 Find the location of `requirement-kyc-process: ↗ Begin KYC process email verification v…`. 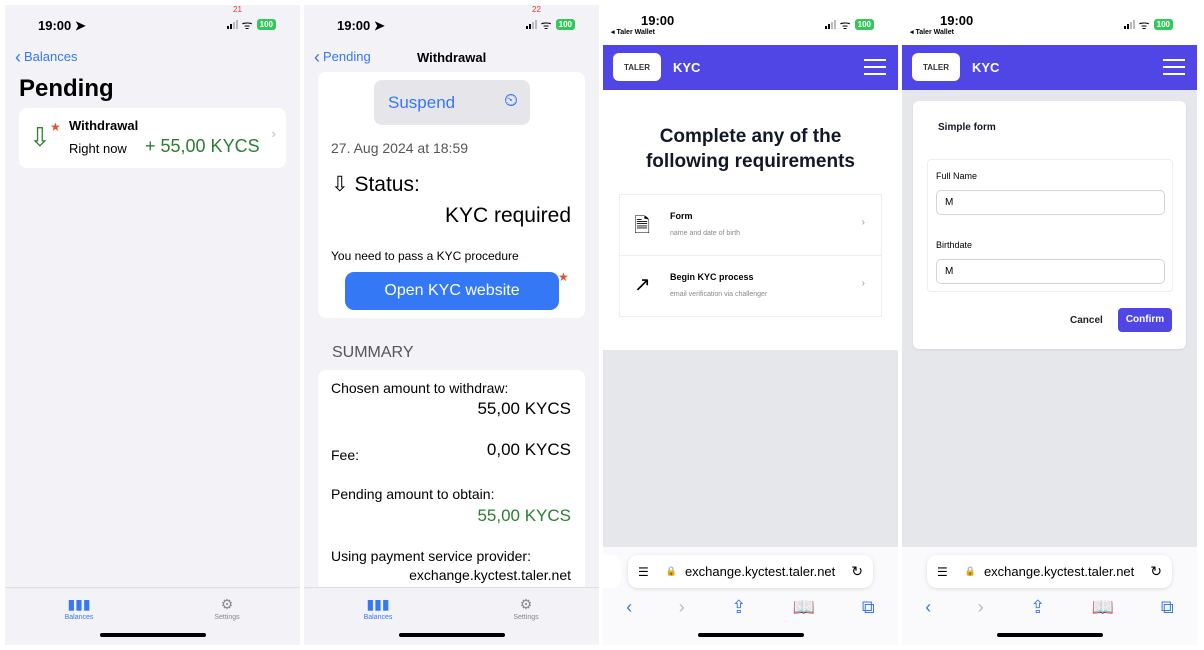

requirement-kyc-process: ↗ Begin KYC process email verification v… is located at coordinates (750, 286).